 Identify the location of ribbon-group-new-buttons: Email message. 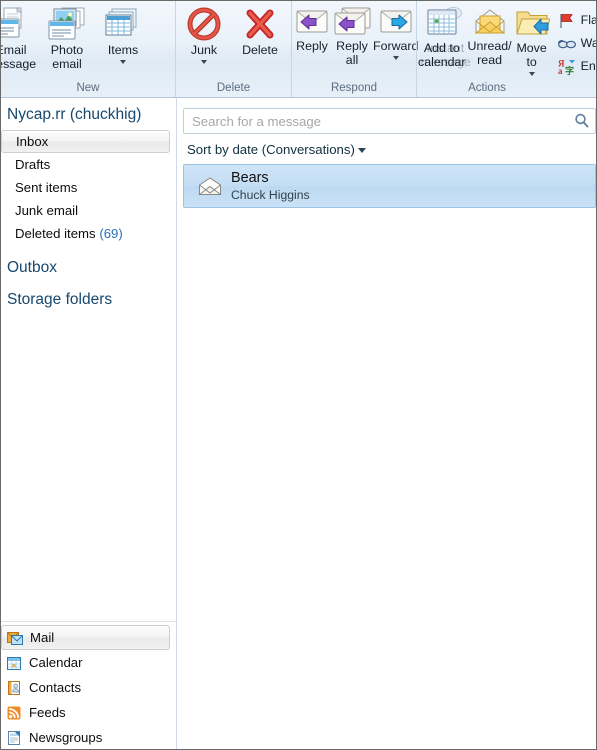
(88, 36).